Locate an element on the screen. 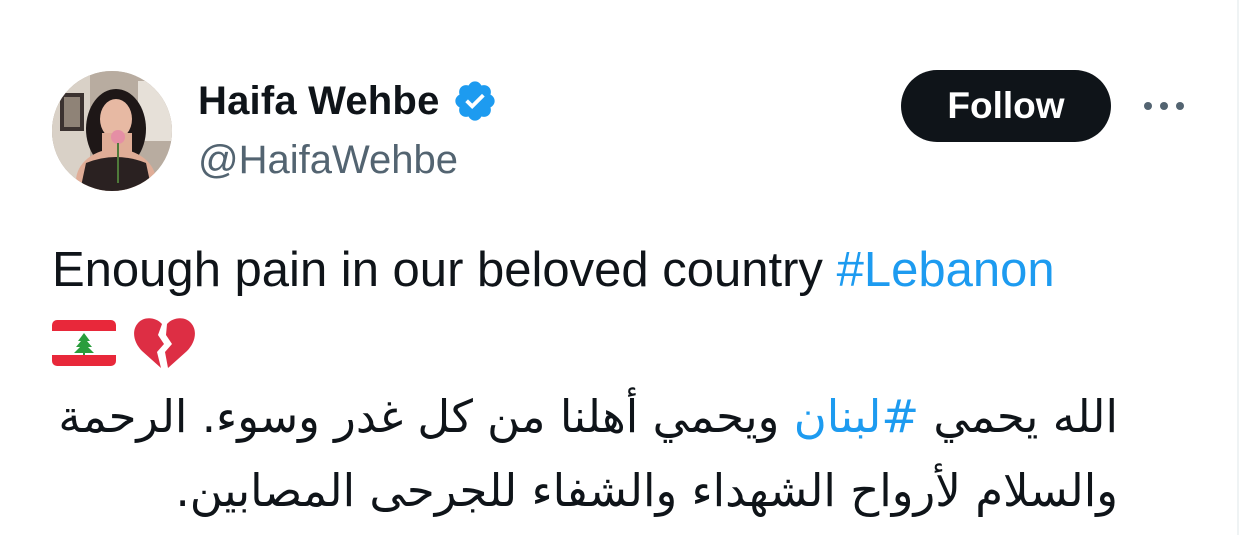  tweet-text-arabic-part1: الله يحمي is located at coordinates (1018, 416).